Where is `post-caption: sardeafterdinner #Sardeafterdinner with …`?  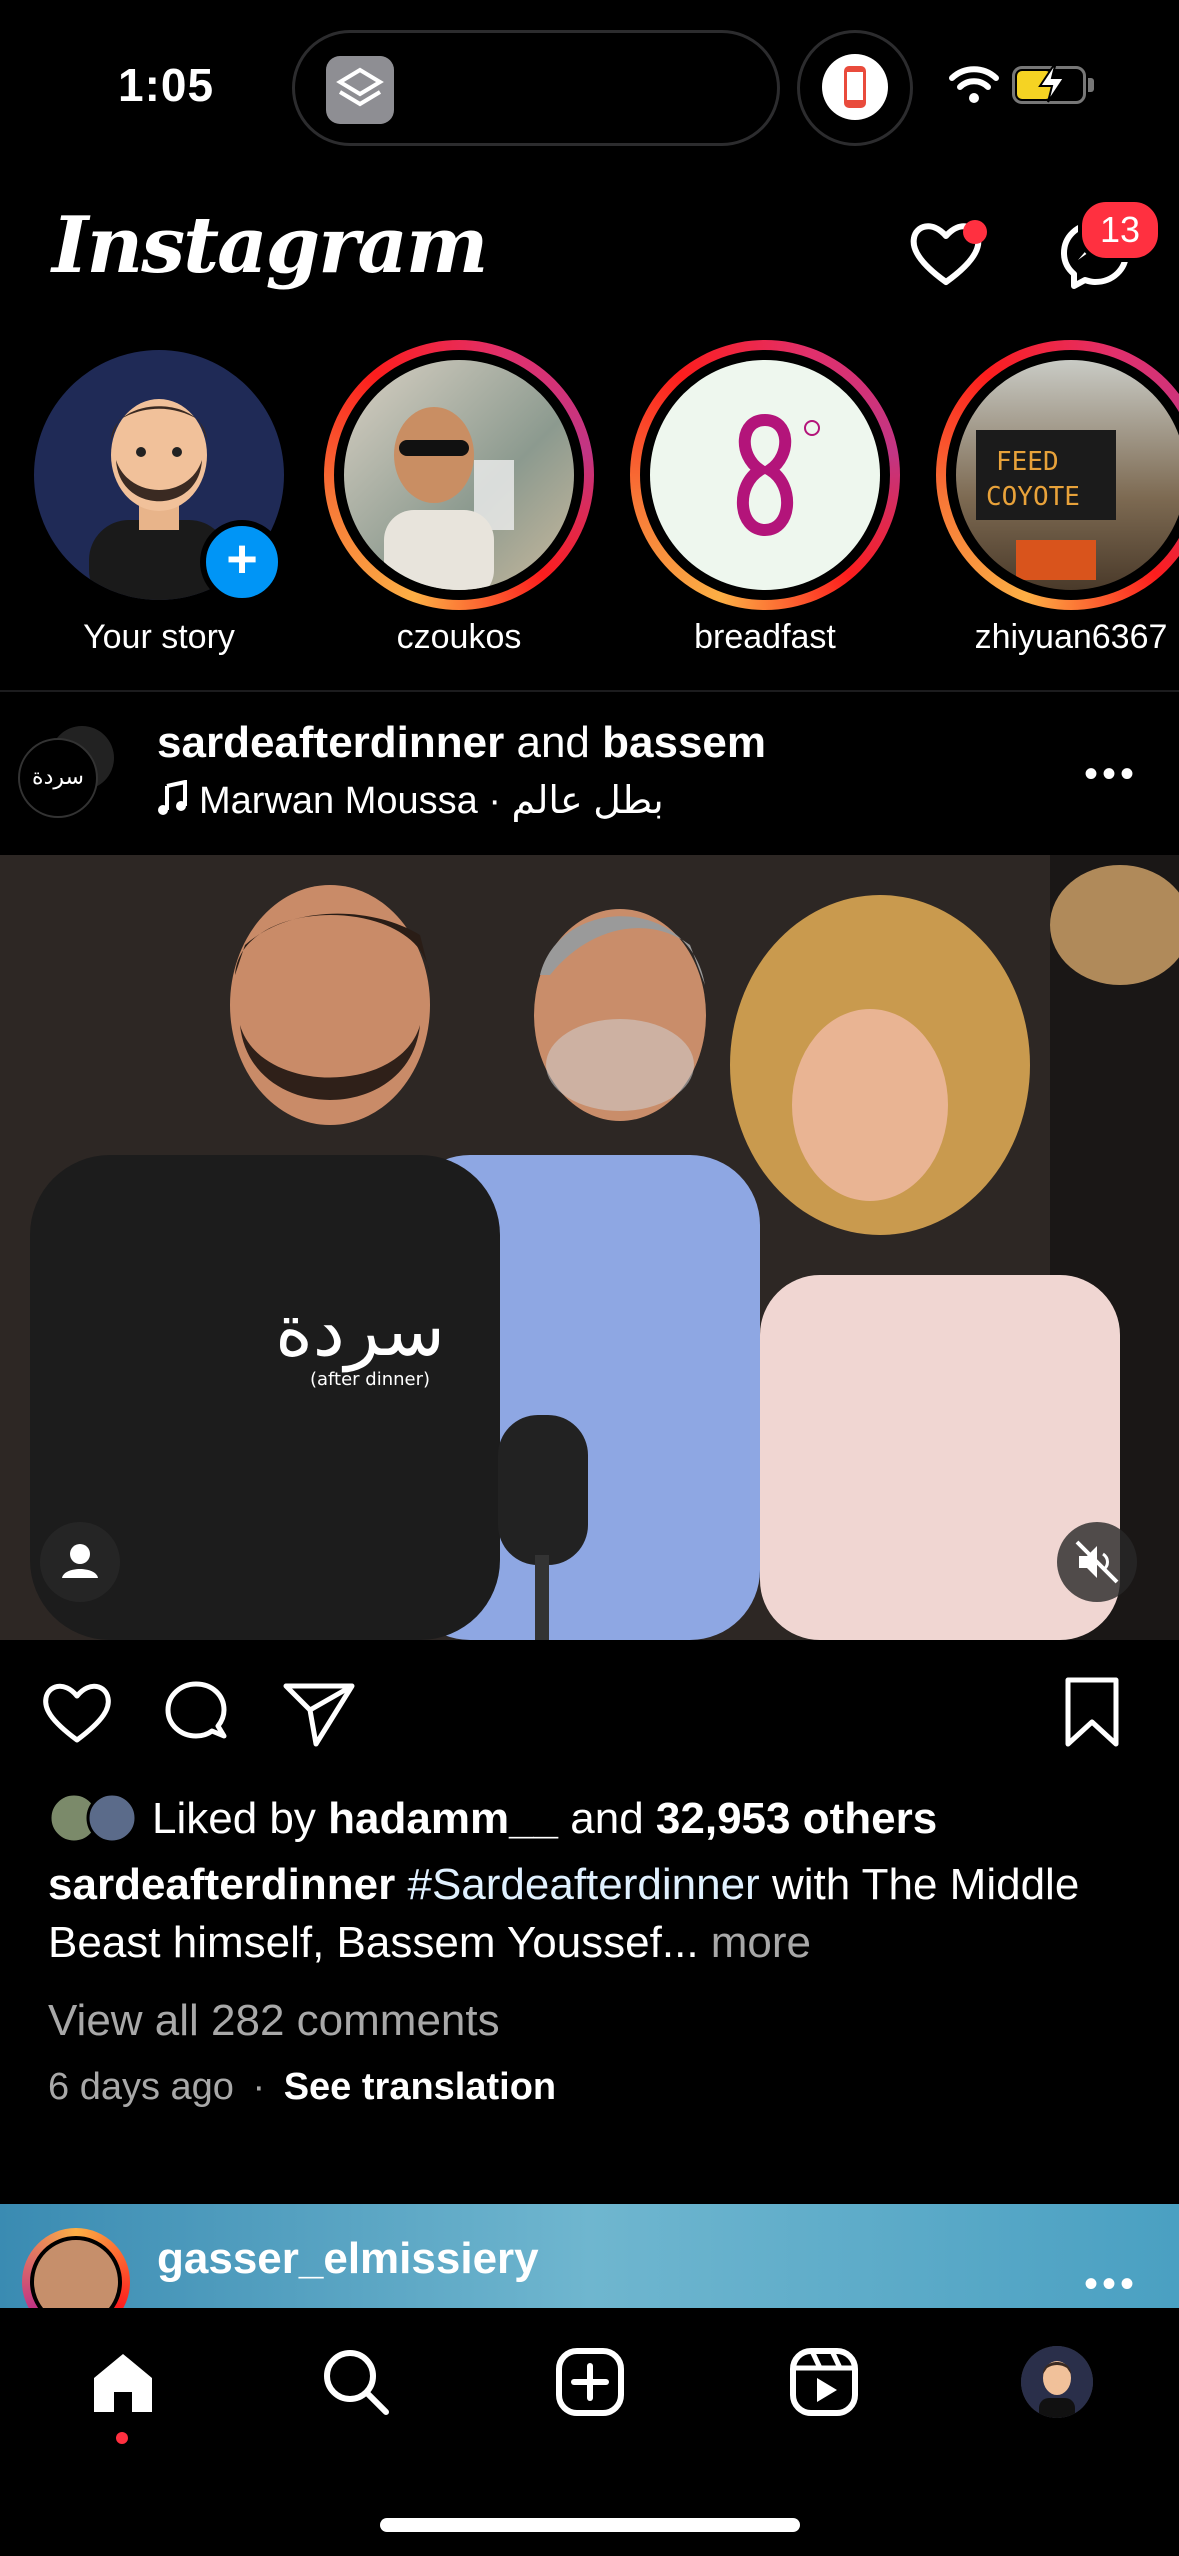 post-caption: sardeafterdinner #Sardeafterdinner with … is located at coordinates (593, 1914).